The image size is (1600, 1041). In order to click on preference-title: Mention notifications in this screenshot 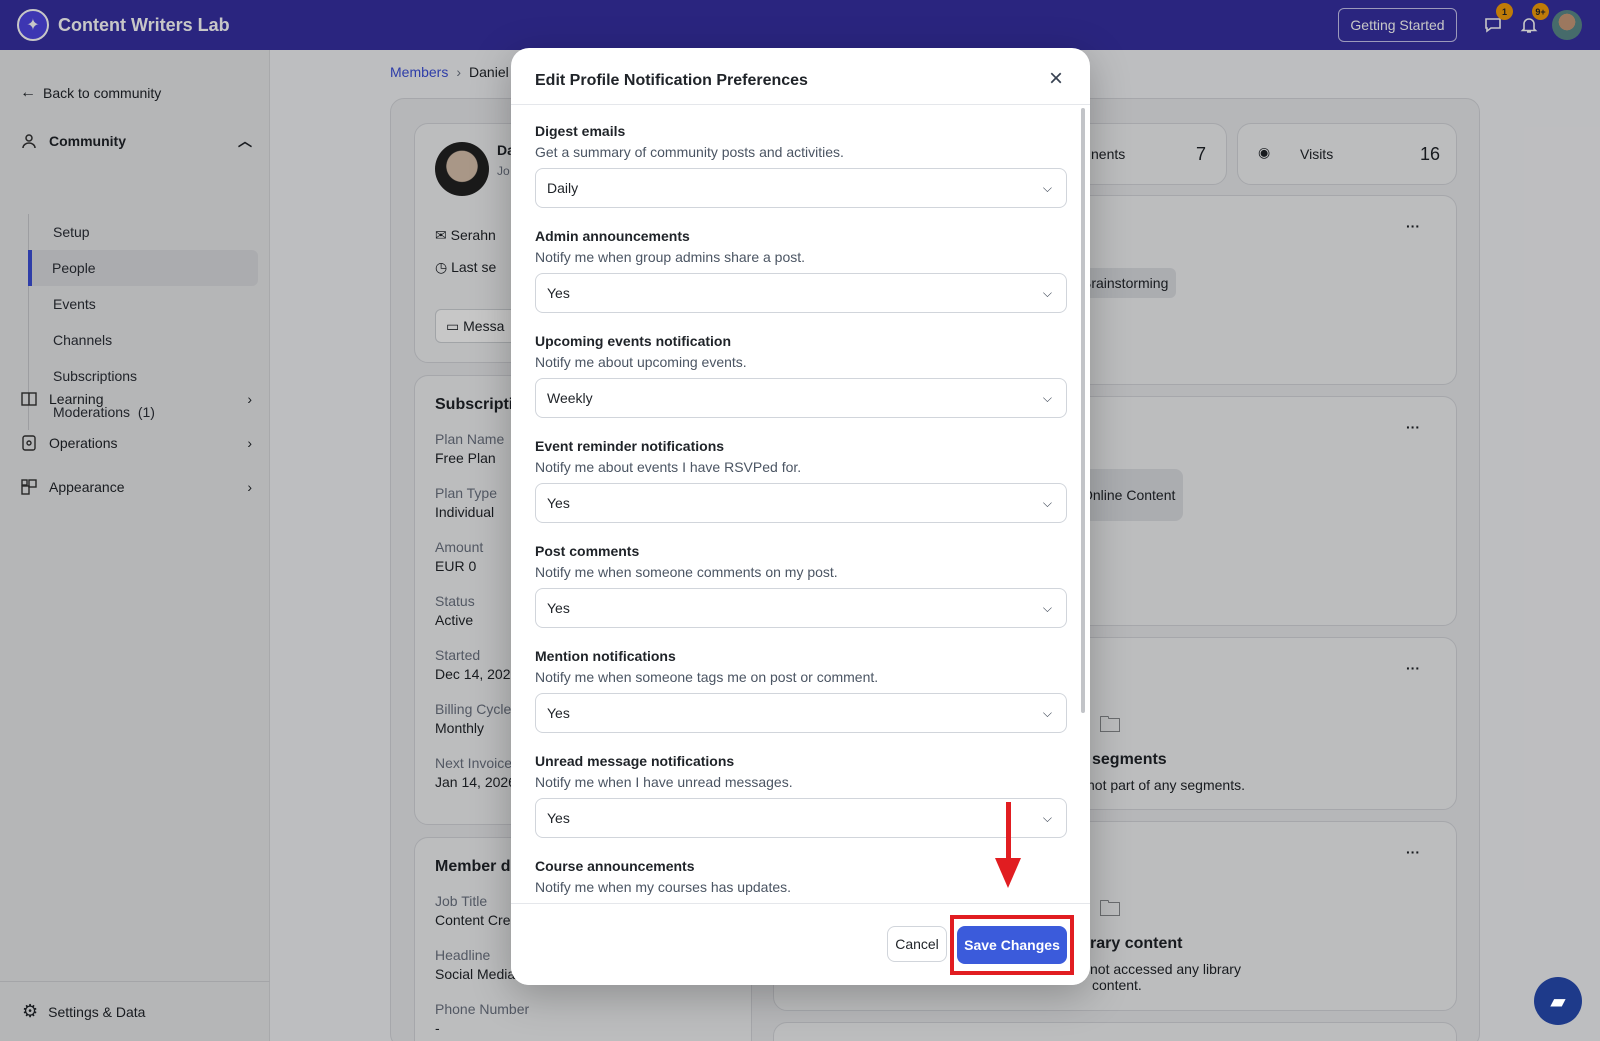, I will do `click(605, 656)`.